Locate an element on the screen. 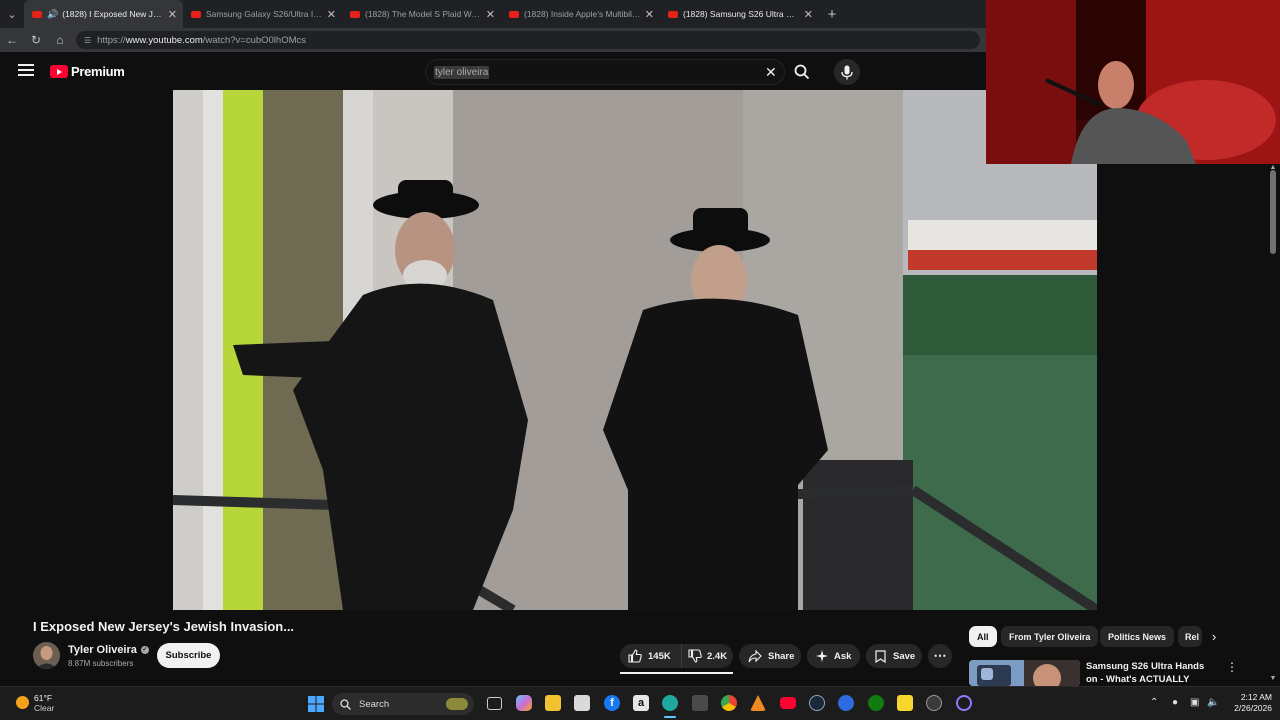  browser-tab-active: 🔊 (1828) I Exposed New Jersey's ✕ is located at coordinates (103, 14).